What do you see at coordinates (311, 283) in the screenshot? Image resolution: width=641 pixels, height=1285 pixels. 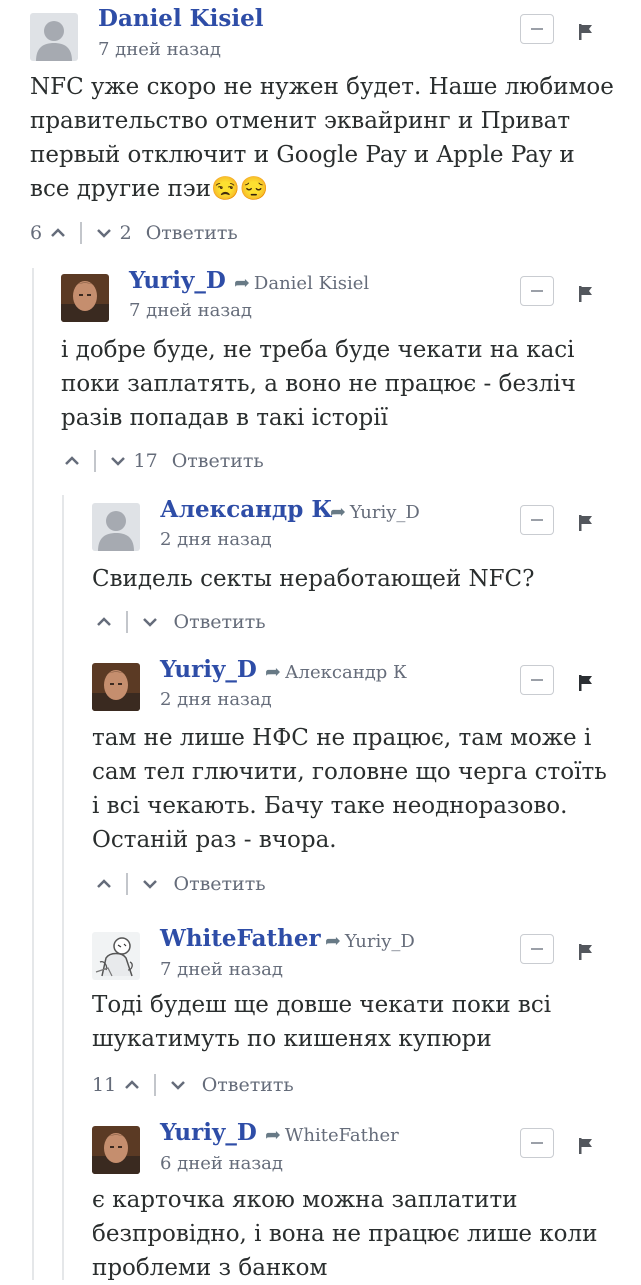 I see `parent-author: Daniel Kisiel` at bounding box center [311, 283].